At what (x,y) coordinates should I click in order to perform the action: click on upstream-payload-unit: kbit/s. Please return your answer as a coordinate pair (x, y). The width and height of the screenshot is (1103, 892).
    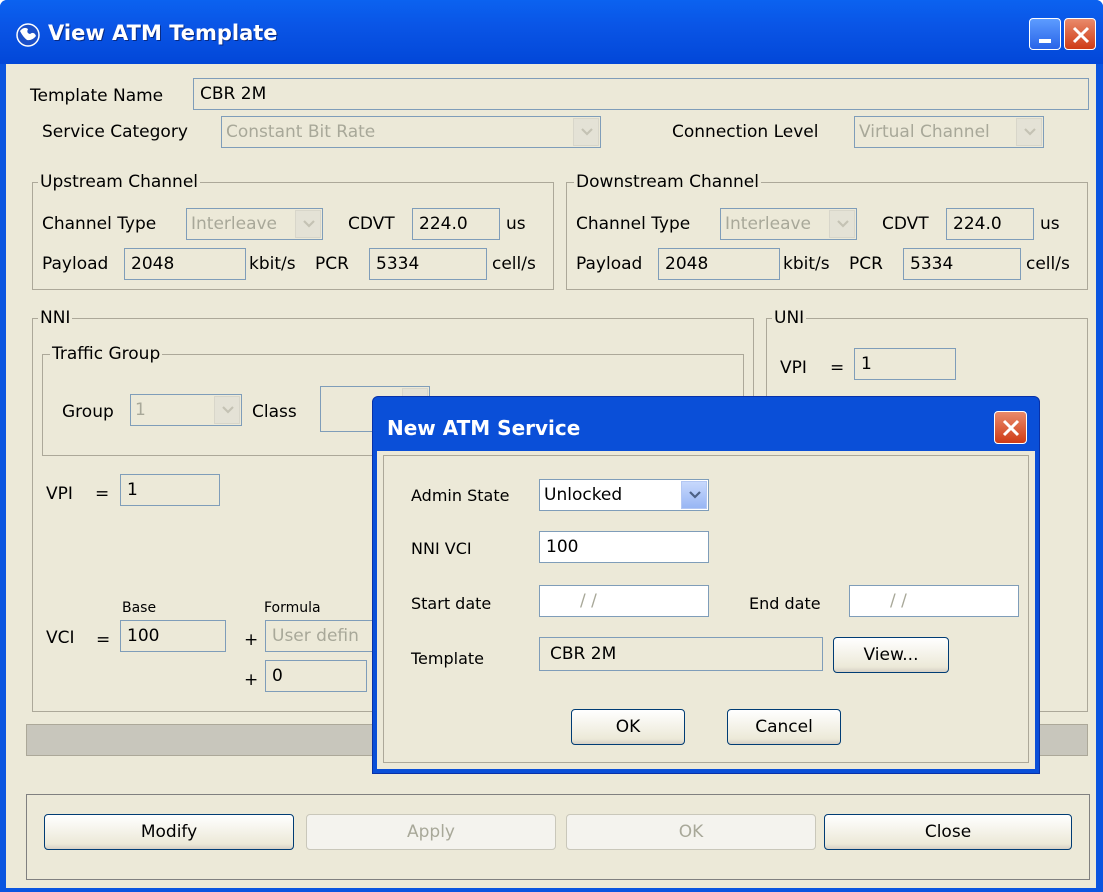
    Looking at the image, I should click on (272, 264).